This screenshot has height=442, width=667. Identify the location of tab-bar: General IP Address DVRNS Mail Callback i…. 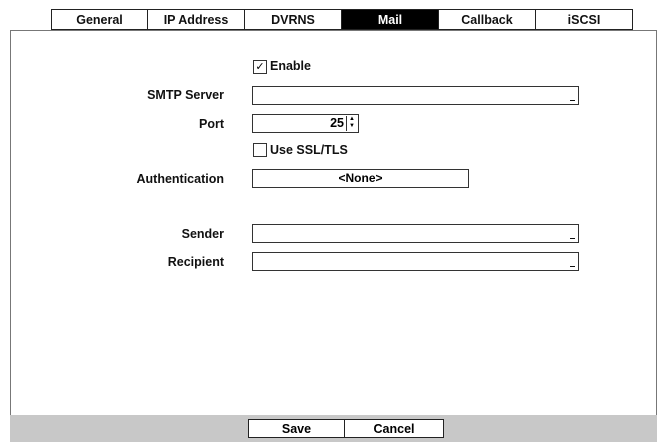
(342, 20).